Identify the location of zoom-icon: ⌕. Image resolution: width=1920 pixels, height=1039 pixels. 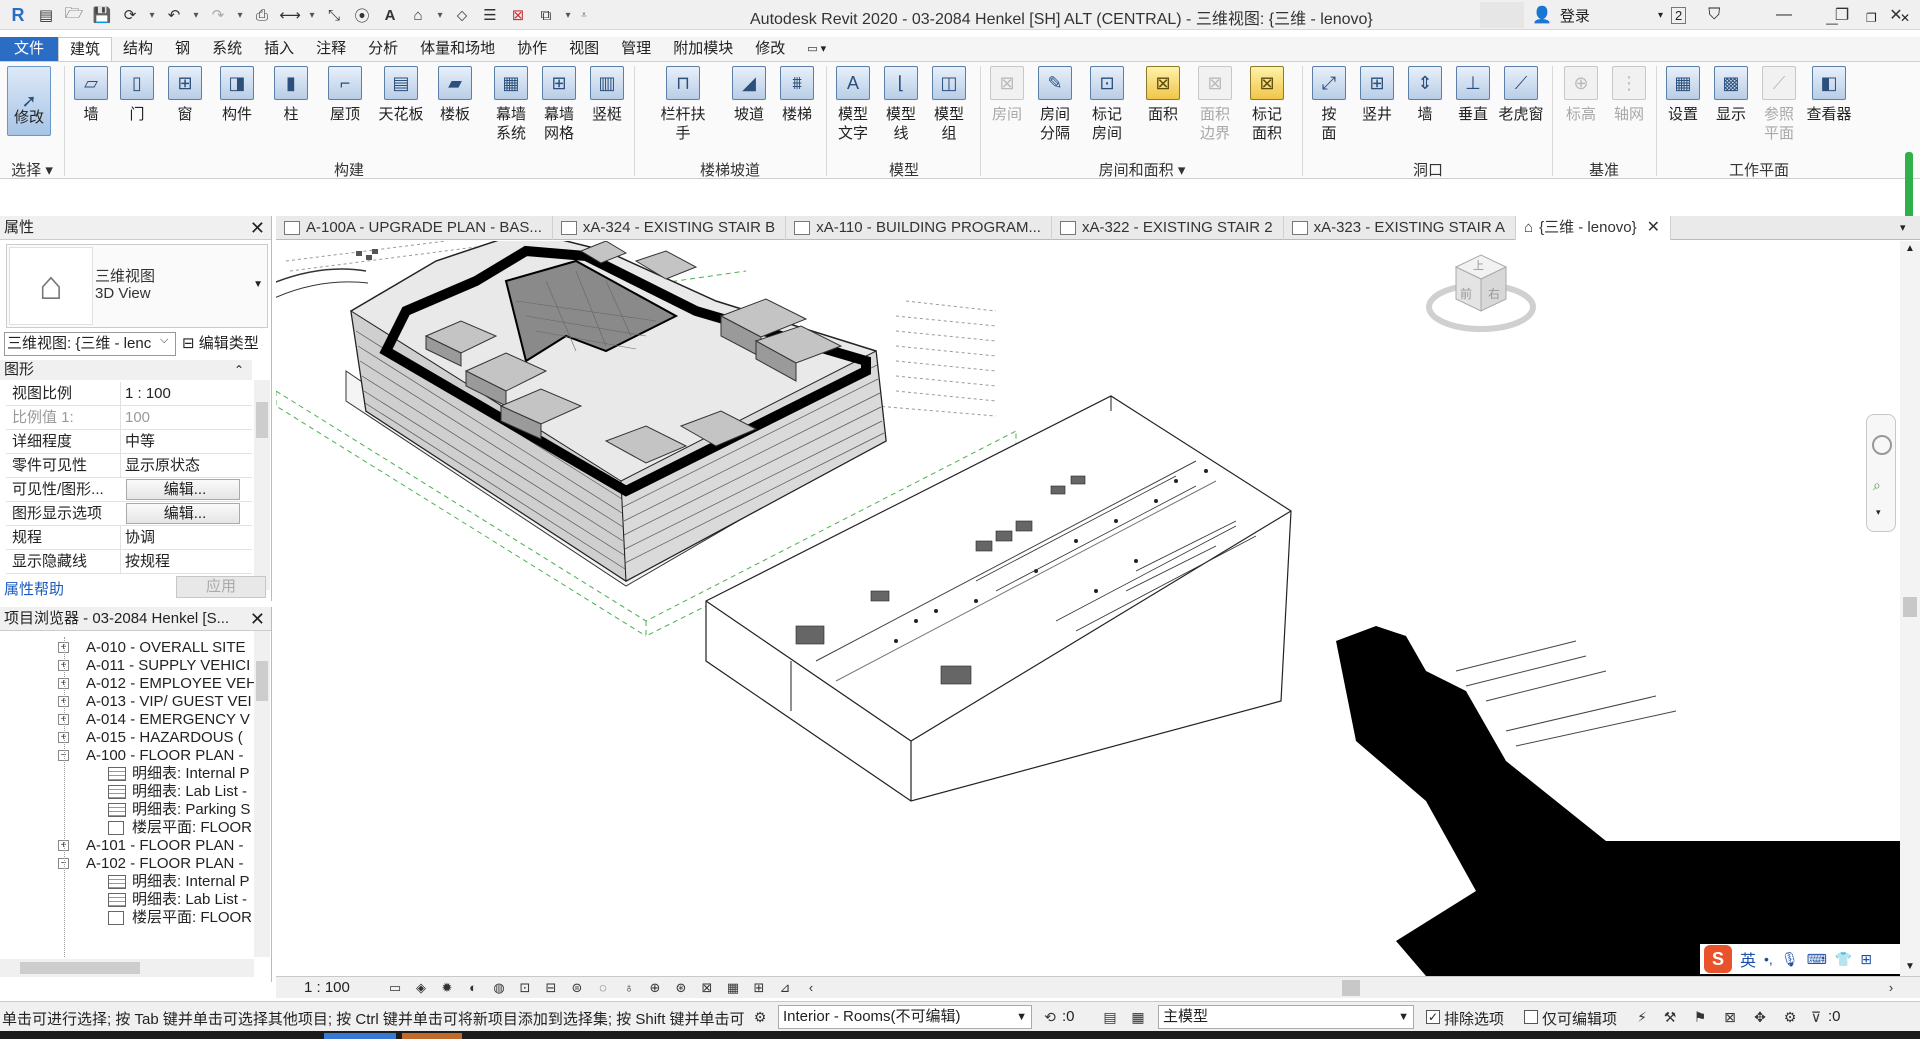
(1877, 485).